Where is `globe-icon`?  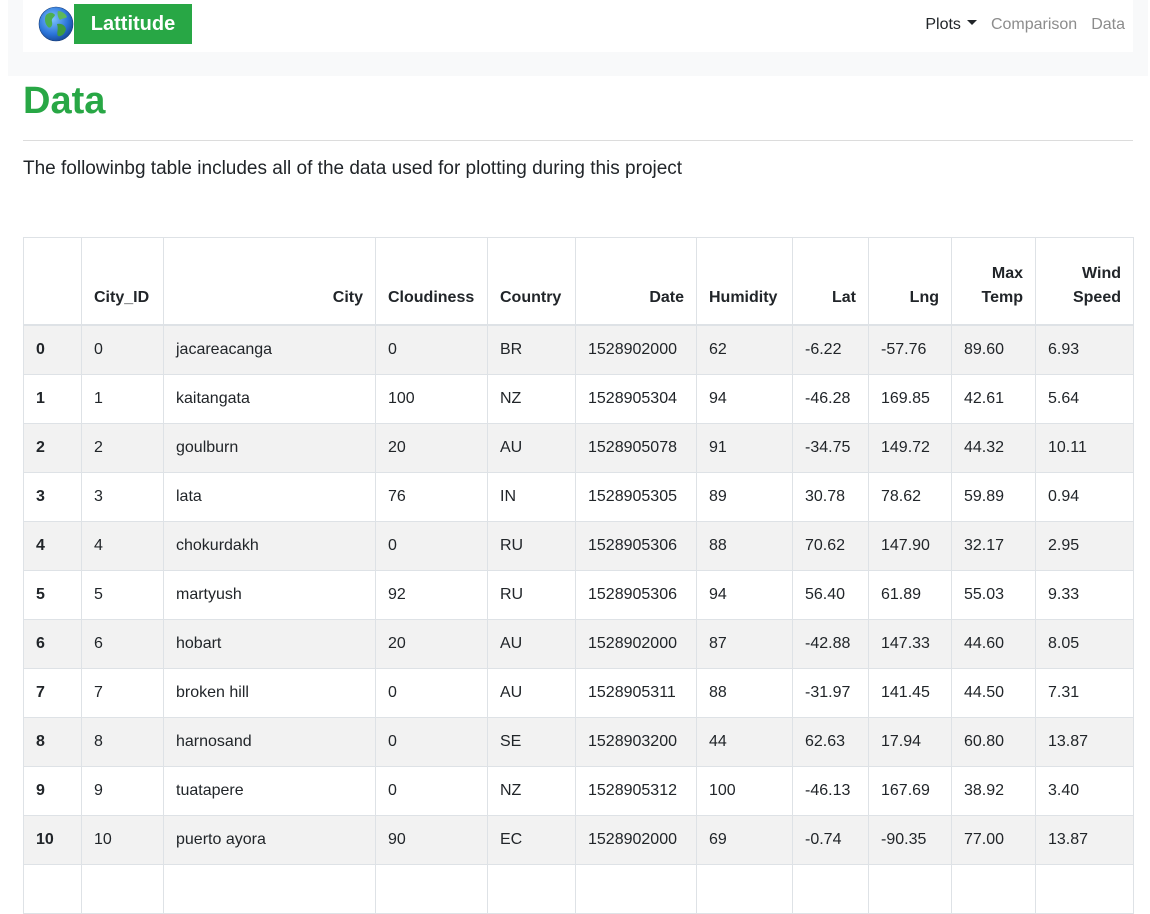 globe-icon is located at coordinates (56, 24).